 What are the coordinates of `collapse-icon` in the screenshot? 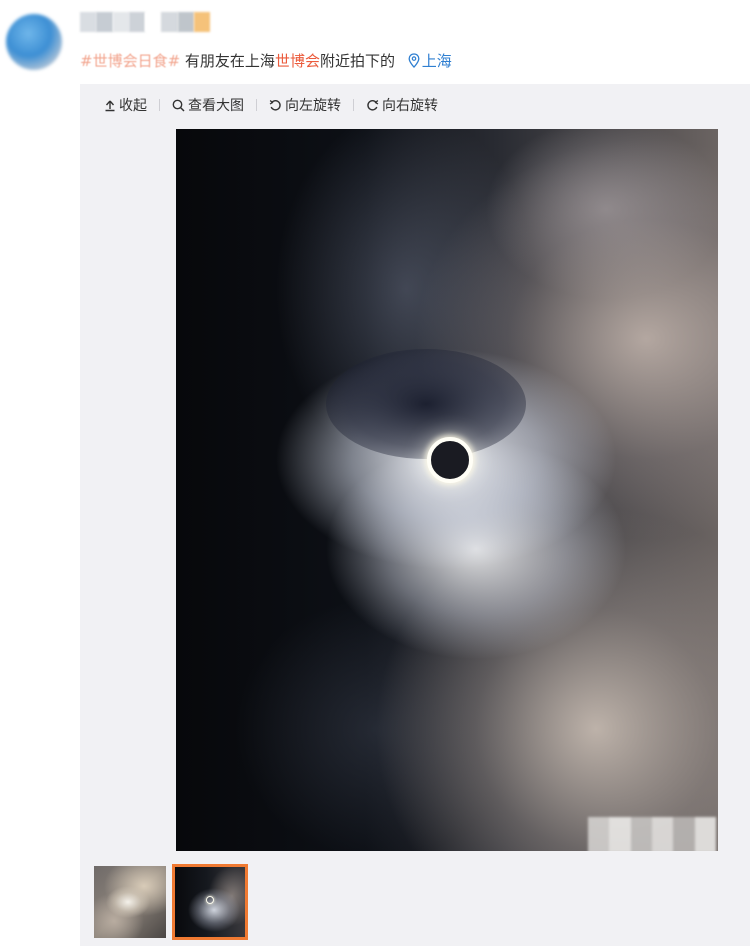 It's located at (110, 105).